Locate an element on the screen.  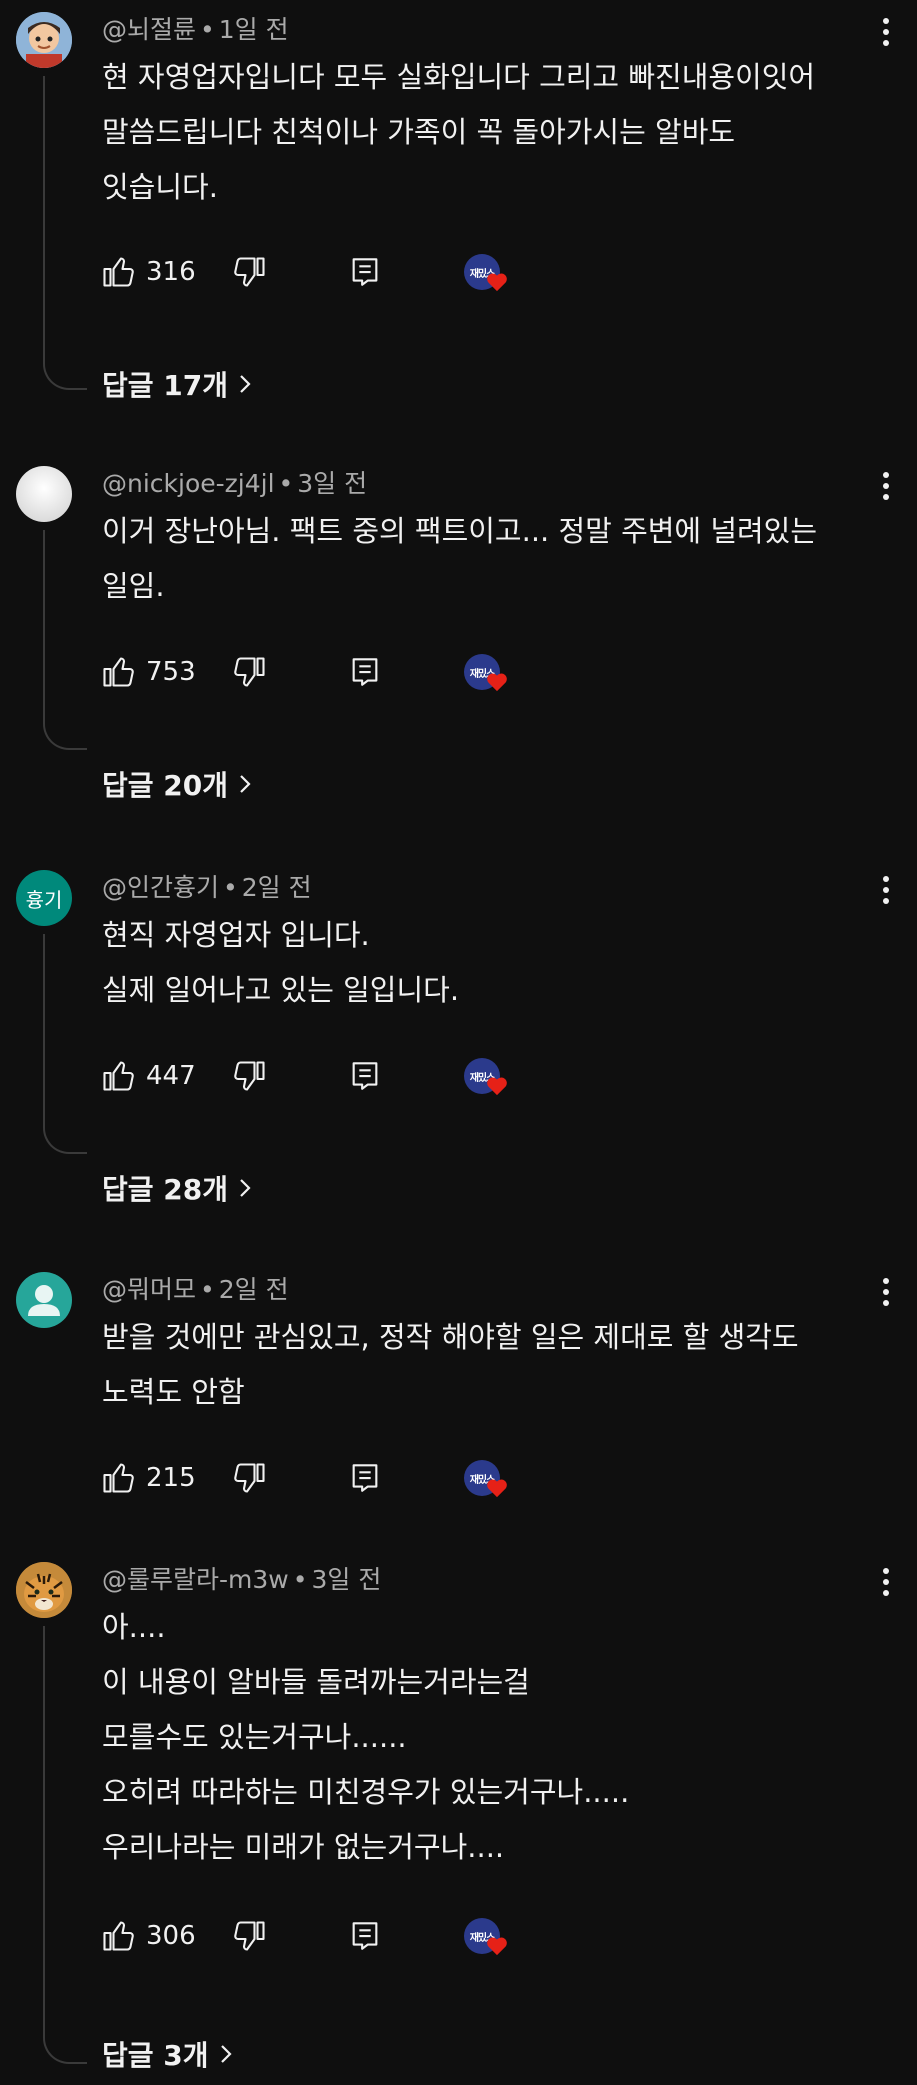
person-icon is located at coordinates (44, 1300).